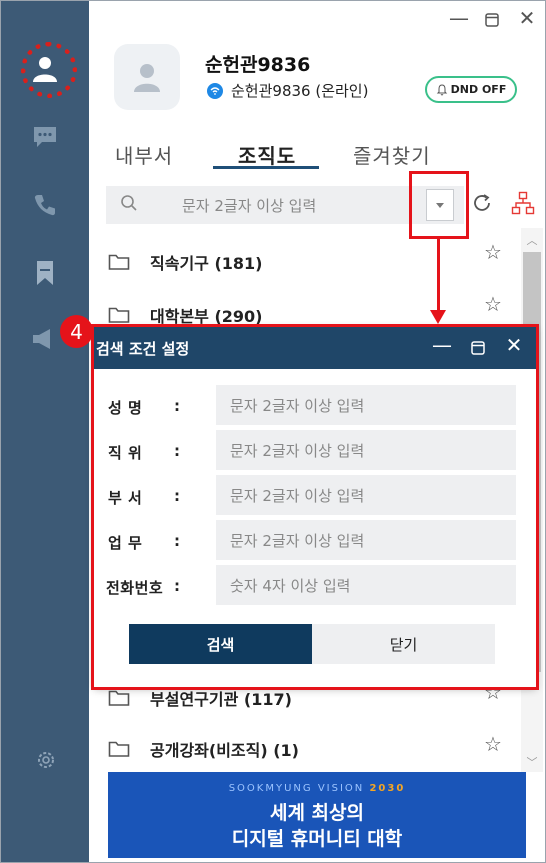 This screenshot has width=546, height=863. Describe the element at coordinates (317, 839) in the screenshot. I see `banner-line2: 디지털 휴머니티 대학` at that location.